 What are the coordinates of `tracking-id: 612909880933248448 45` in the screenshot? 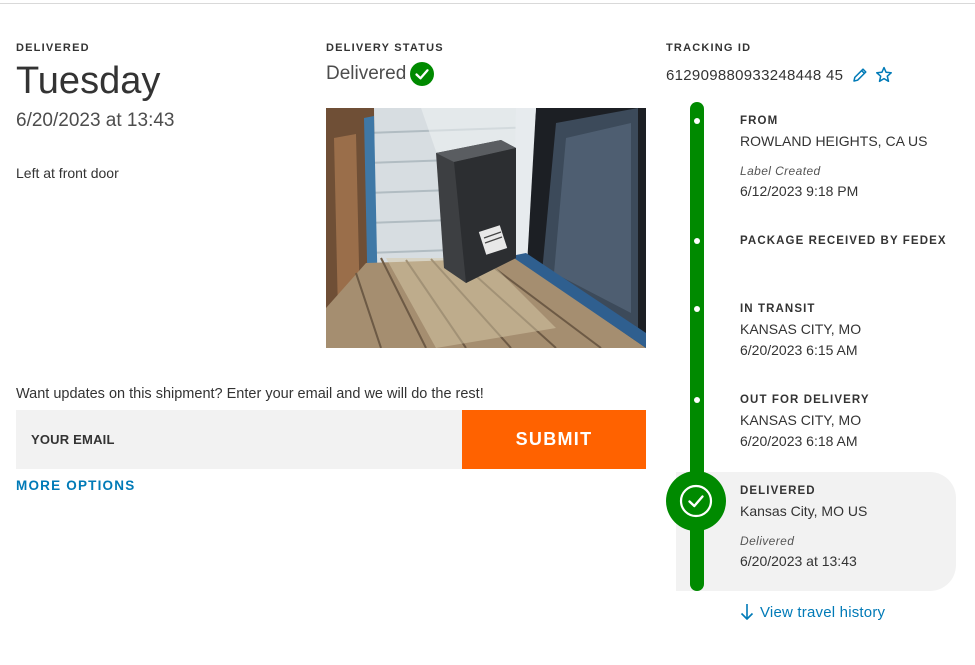 It's located at (779, 75).